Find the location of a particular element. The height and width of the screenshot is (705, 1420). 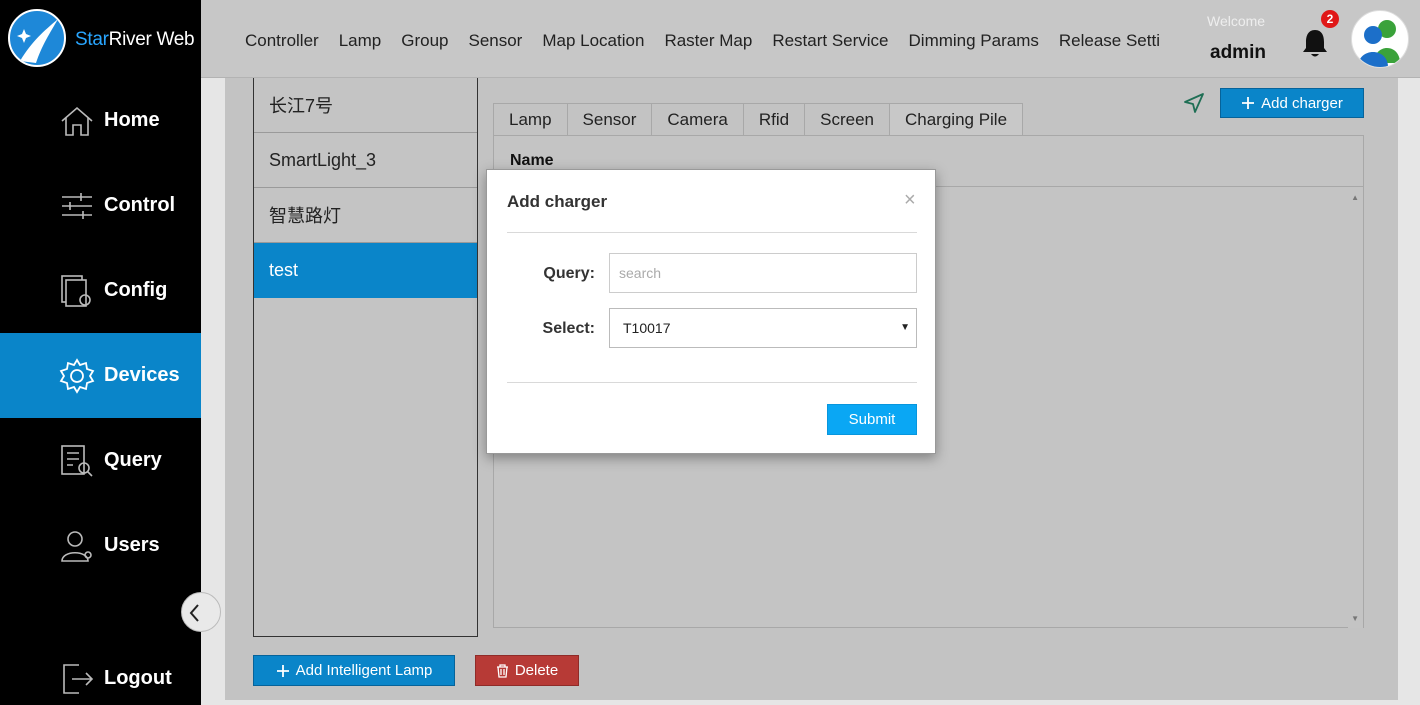

username: admin is located at coordinates (1238, 52).